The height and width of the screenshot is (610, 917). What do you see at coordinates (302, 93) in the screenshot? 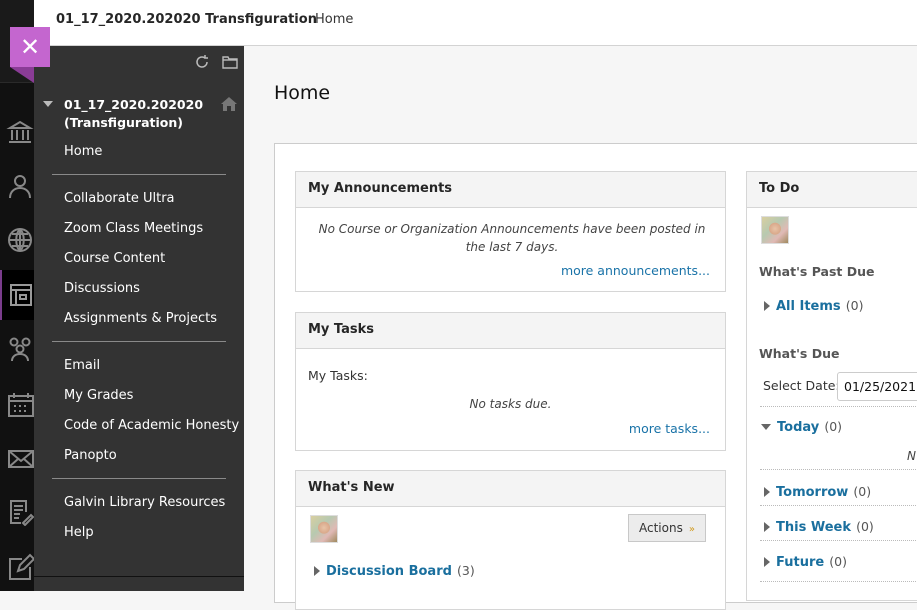
I see `page-title: Home` at bounding box center [302, 93].